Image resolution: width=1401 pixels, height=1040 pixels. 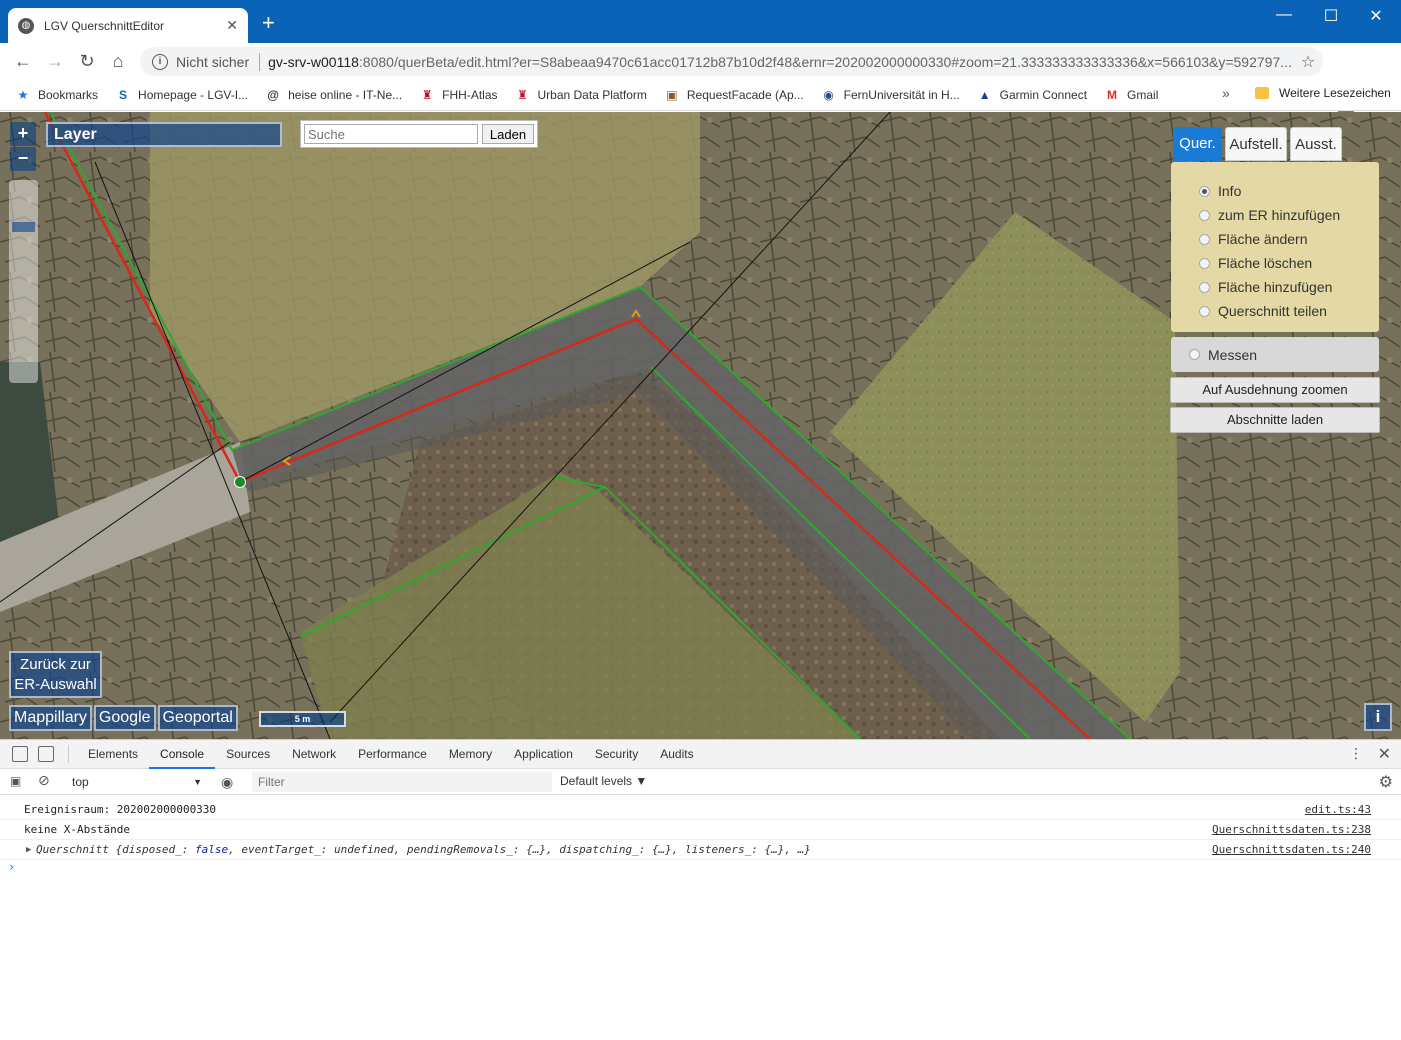 What do you see at coordinates (232, 25) in the screenshot?
I see `tab-close-icon: ✕` at bounding box center [232, 25].